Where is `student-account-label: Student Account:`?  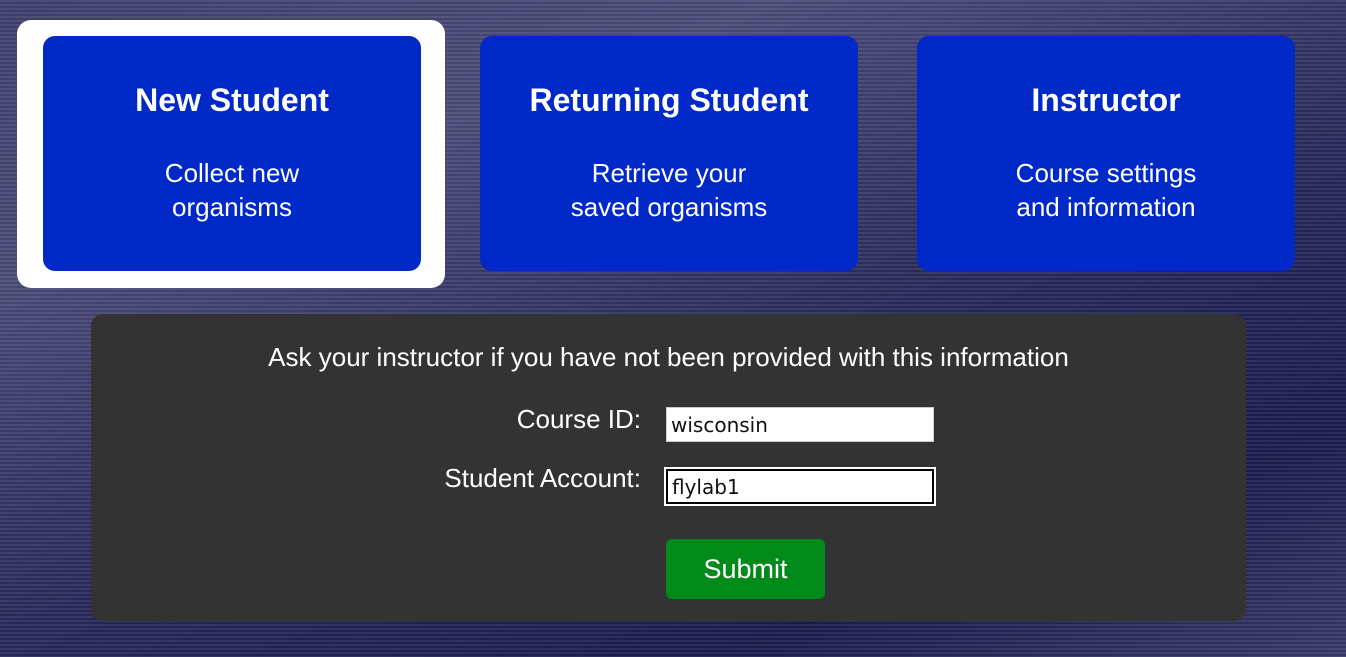
student-account-label: Student Account: is located at coordinates (542, 478).